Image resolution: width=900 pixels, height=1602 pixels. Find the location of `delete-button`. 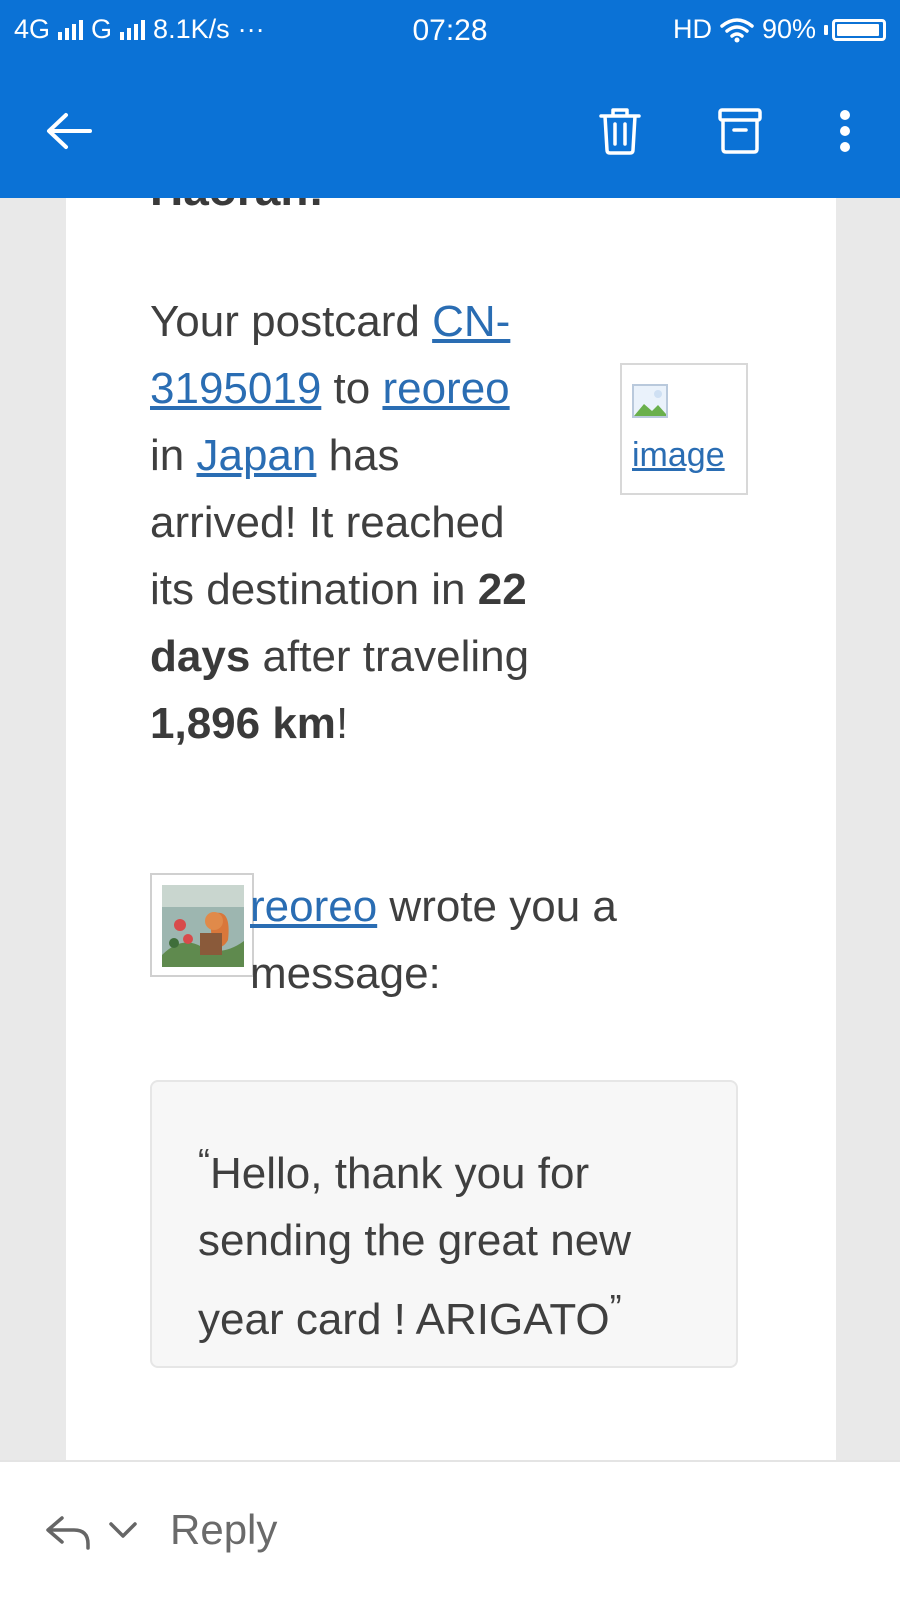

delete-button is located at coordinates (620, 131).